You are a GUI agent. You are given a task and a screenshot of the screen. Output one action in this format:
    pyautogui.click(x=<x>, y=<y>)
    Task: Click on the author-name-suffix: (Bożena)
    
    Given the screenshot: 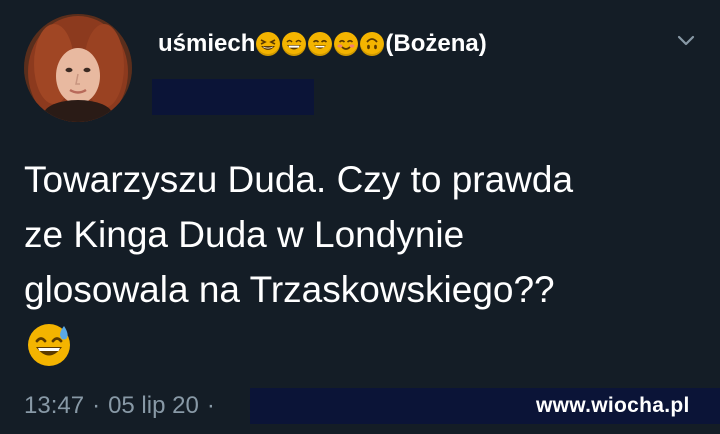 What is the action you would take?
    pyautogui.click(x=436, y=43)
    